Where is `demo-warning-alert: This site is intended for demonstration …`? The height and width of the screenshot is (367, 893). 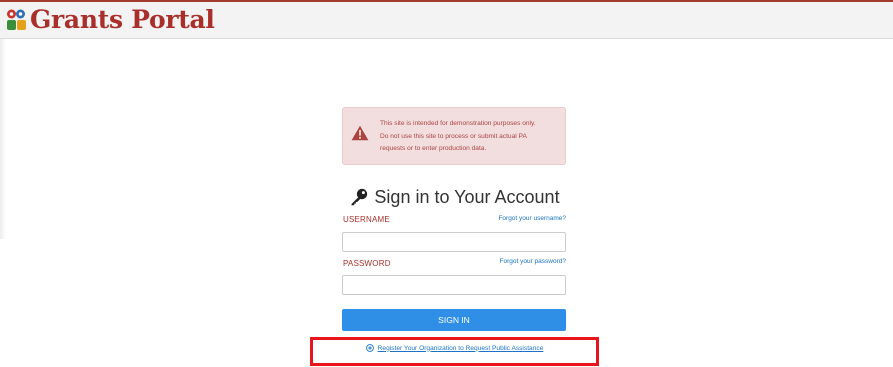 demo-warning-alert: This site is intended for demonstration … is located at coordinates (454, 136).